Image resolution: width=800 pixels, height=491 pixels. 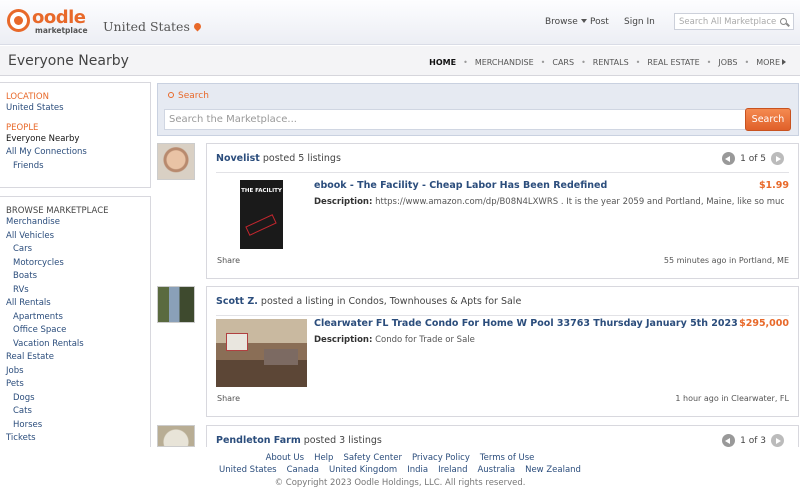 What do you see at coordinates (75, 385) in the screenshot?
I see `sidebar-item-pets: Pets` at bounding box center [75, 385].